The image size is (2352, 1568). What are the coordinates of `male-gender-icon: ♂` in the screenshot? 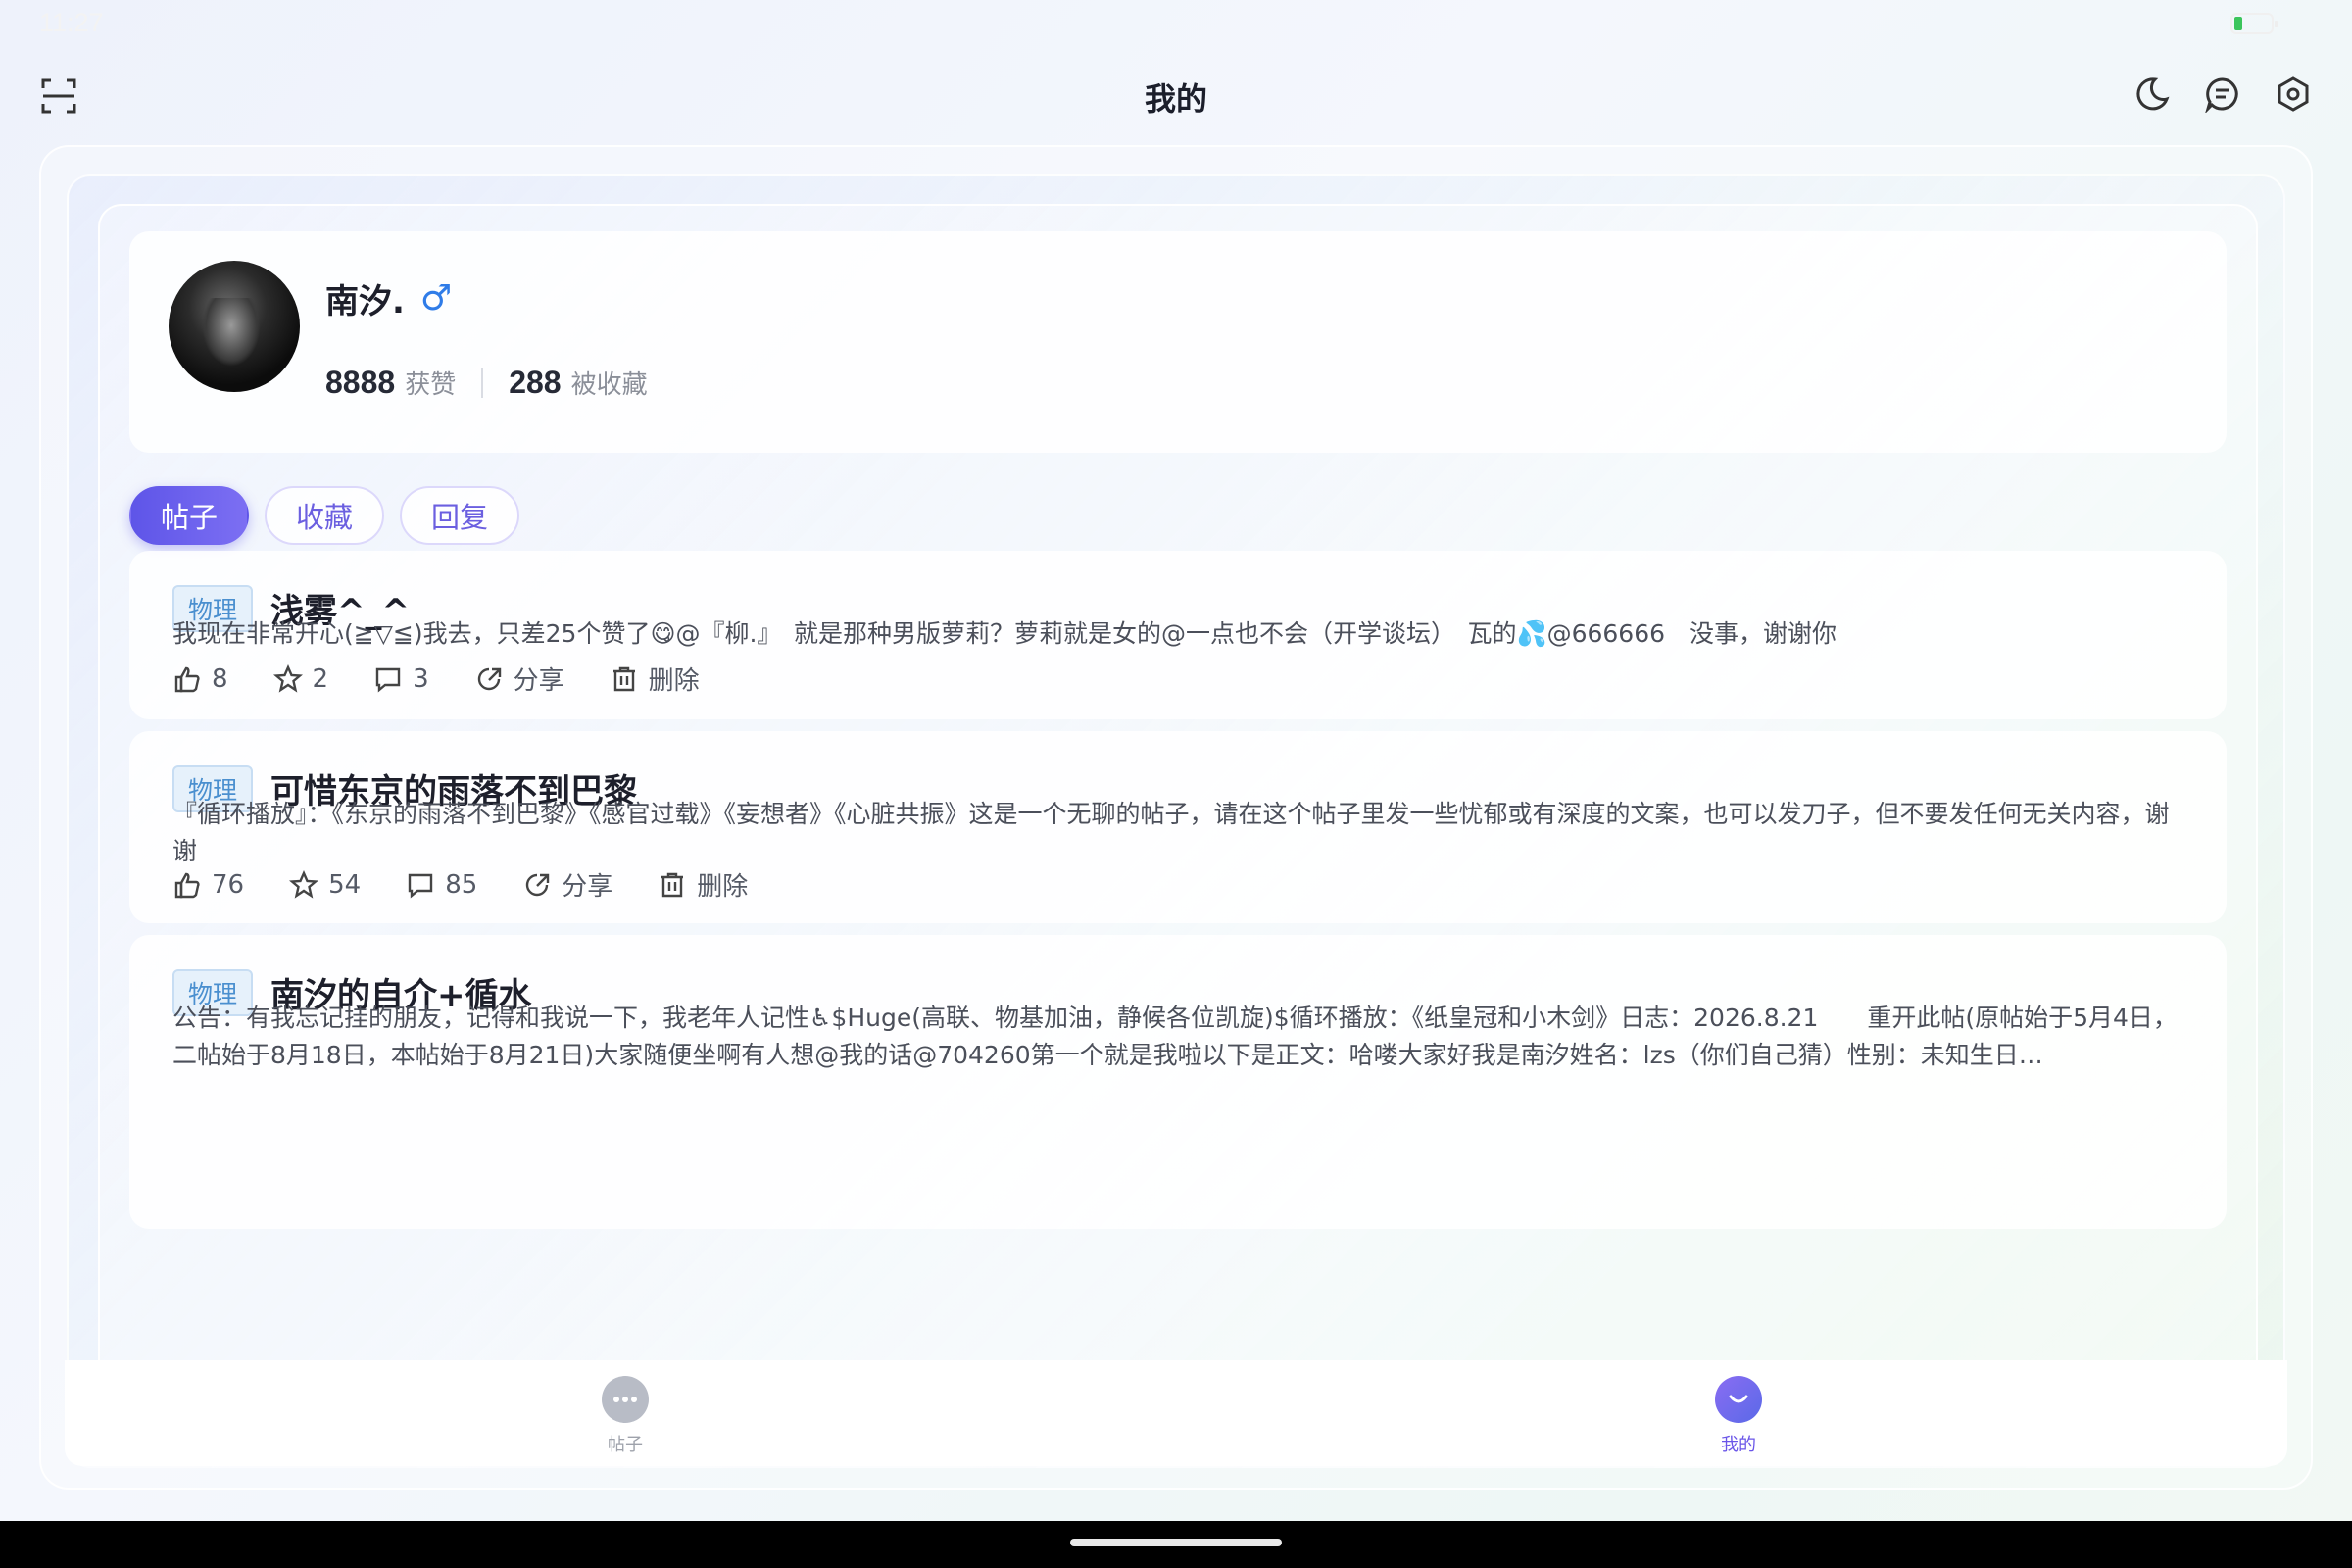 It's located at (436, 297).